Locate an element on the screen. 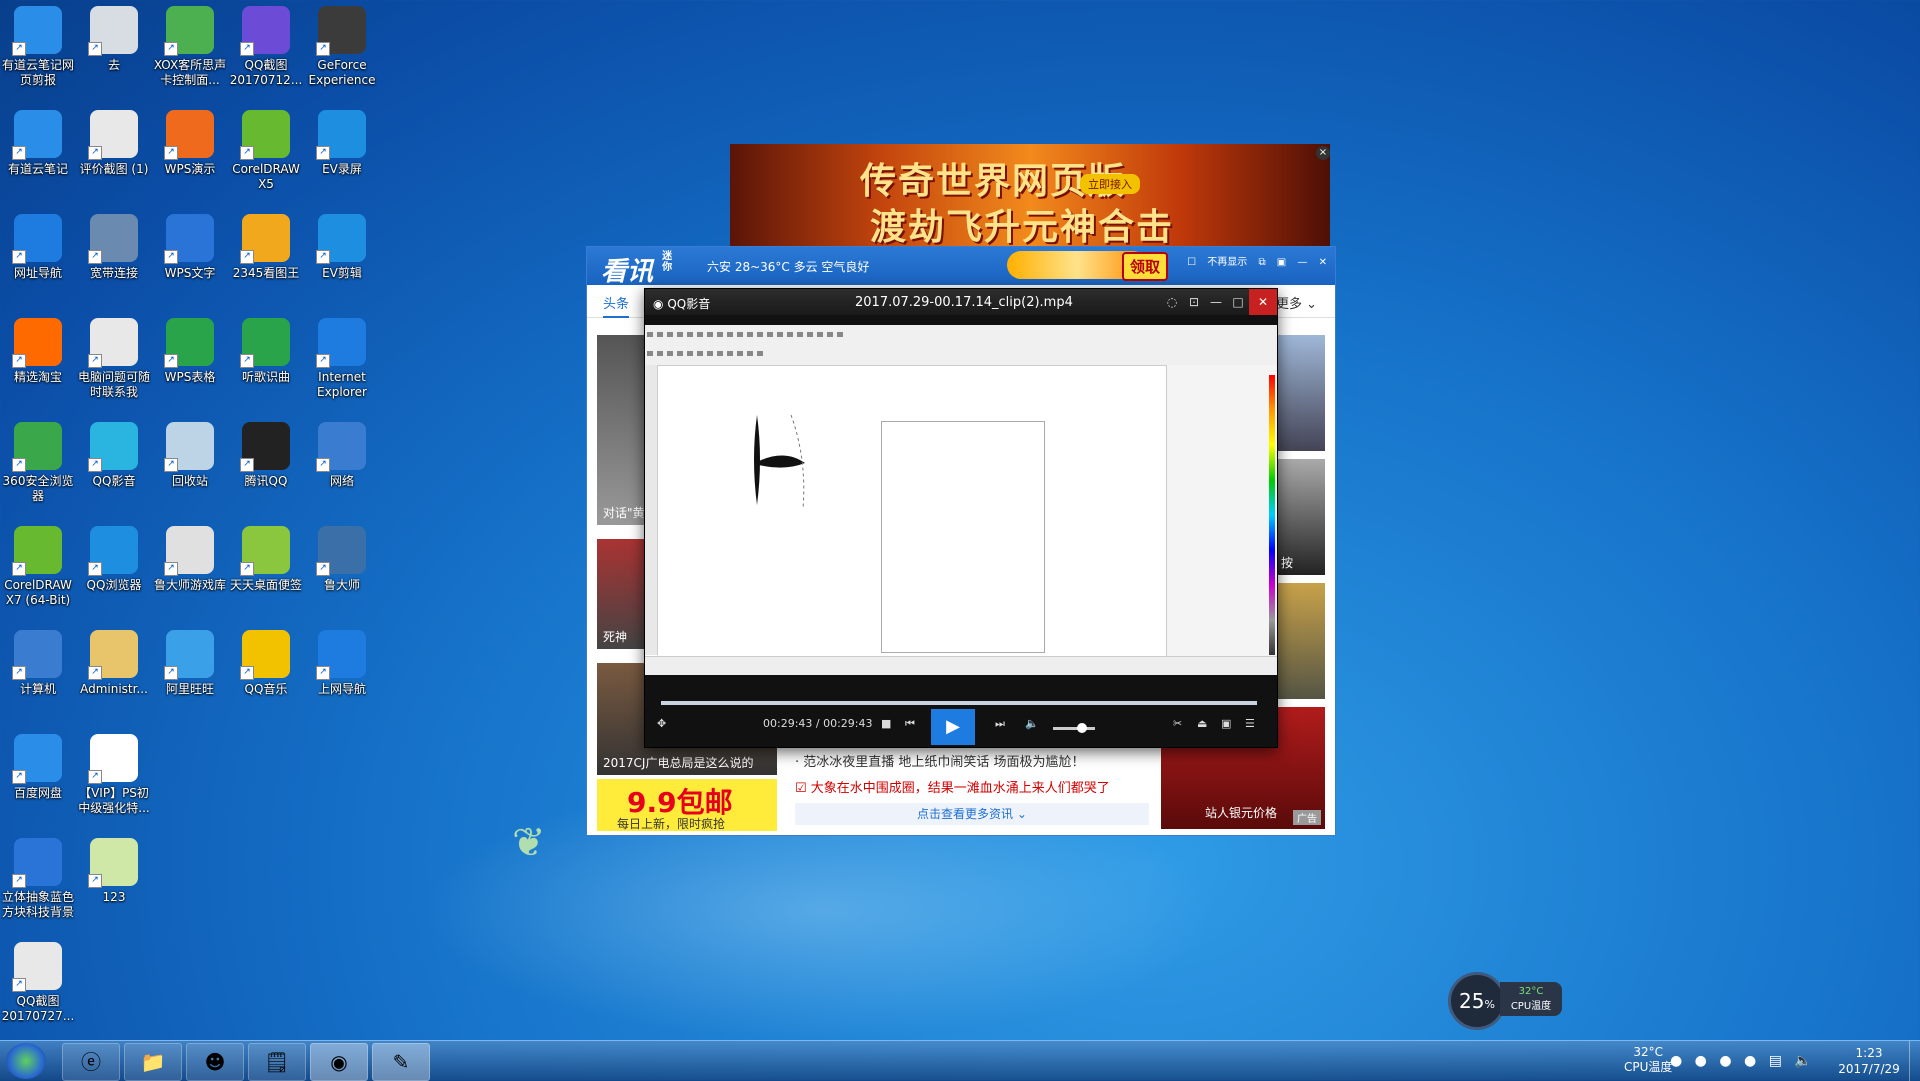 This screenshot has height=1081, width=1920. desktop-icon: ↗ CorelDRAW X7 (64-Bit) is located at coordinates (38, 565).